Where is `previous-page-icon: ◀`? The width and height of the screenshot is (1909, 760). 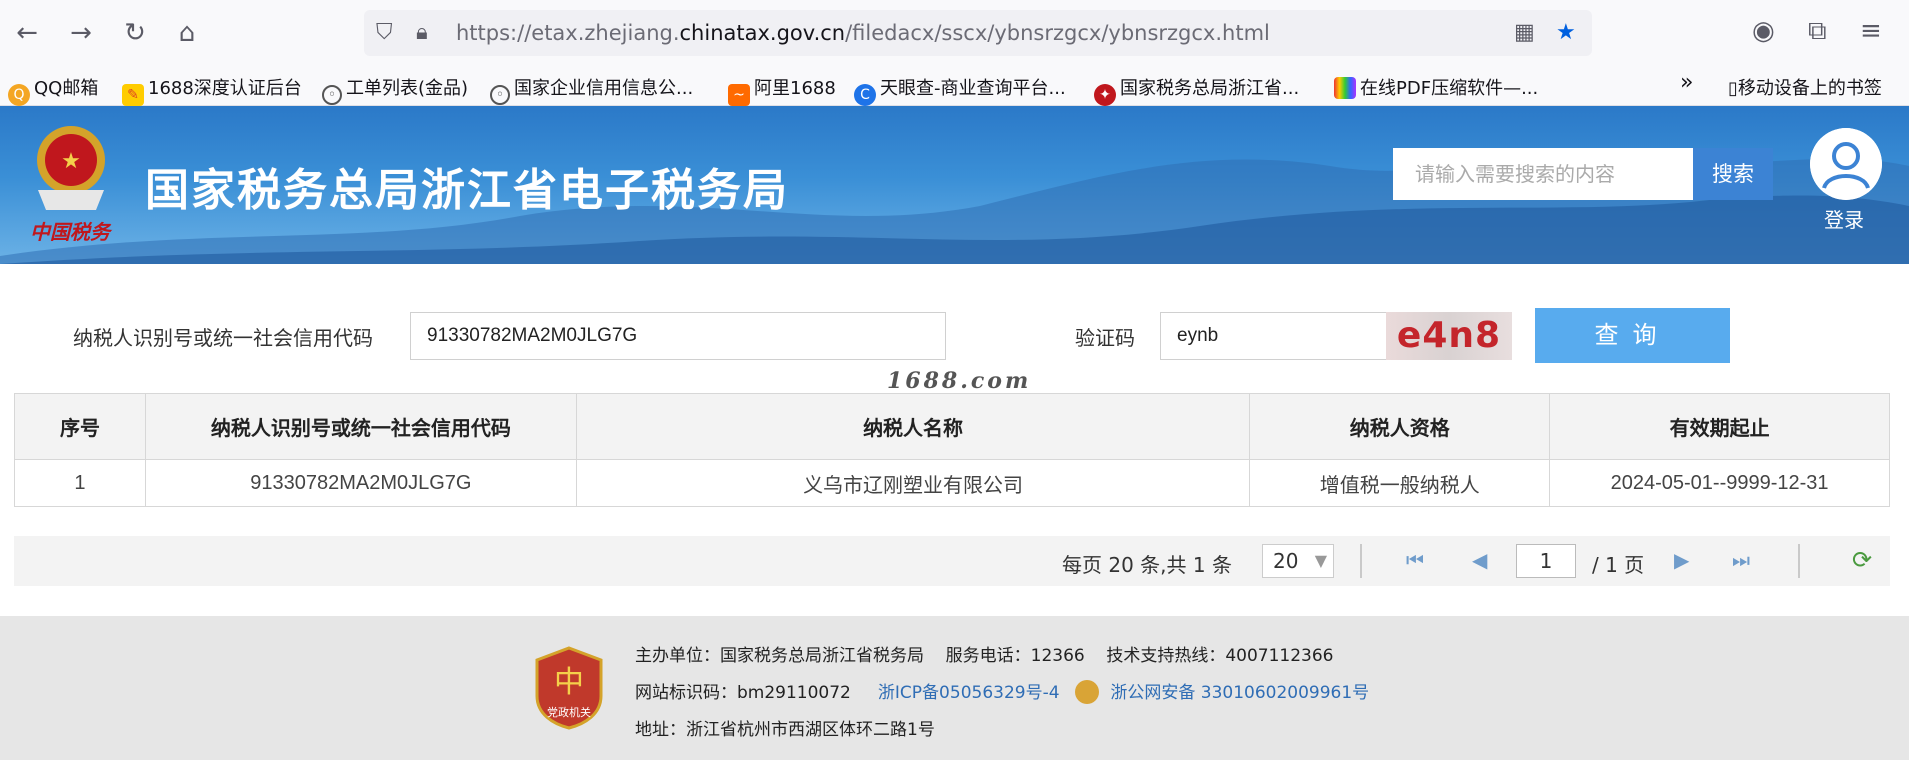
previous-page-icon: ◀ is located at coordinates (1479, 560).